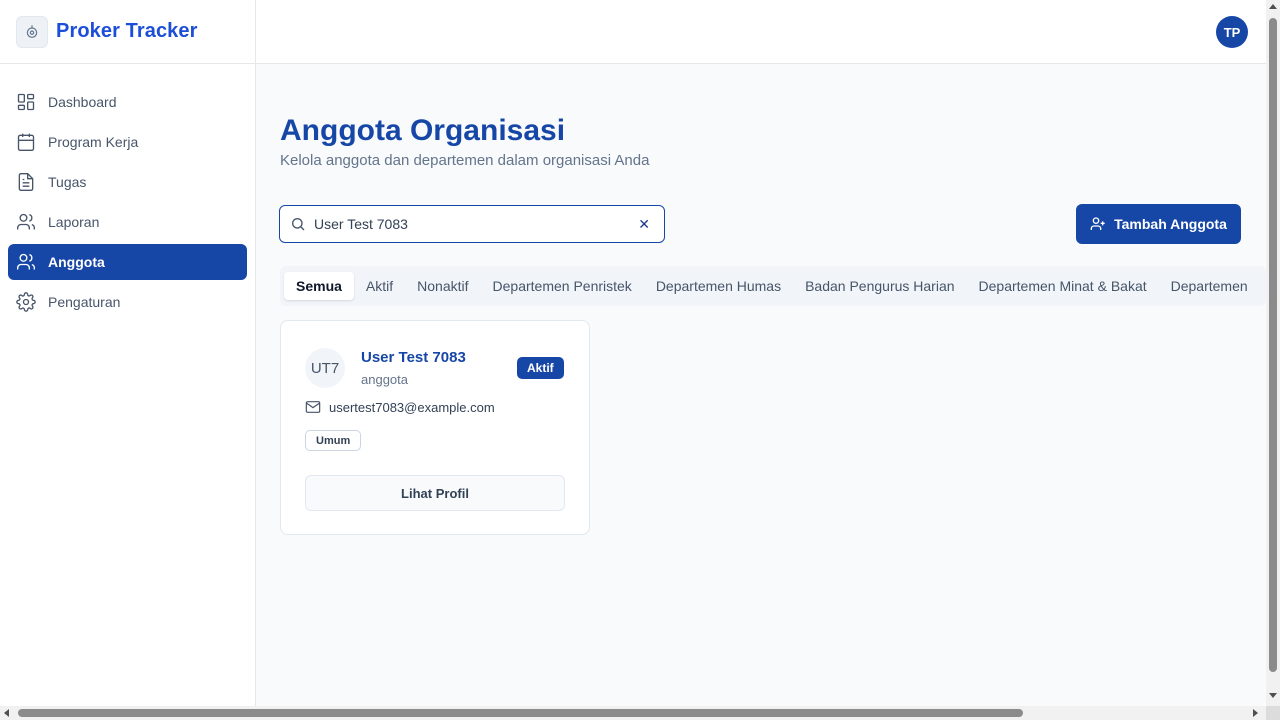 The image size is (1280, 720). What do you see at coordinates (1170, 224) in the screenshot?
I see `add-member-label: Tambah Anggota` at bounding box center [1170, 224].